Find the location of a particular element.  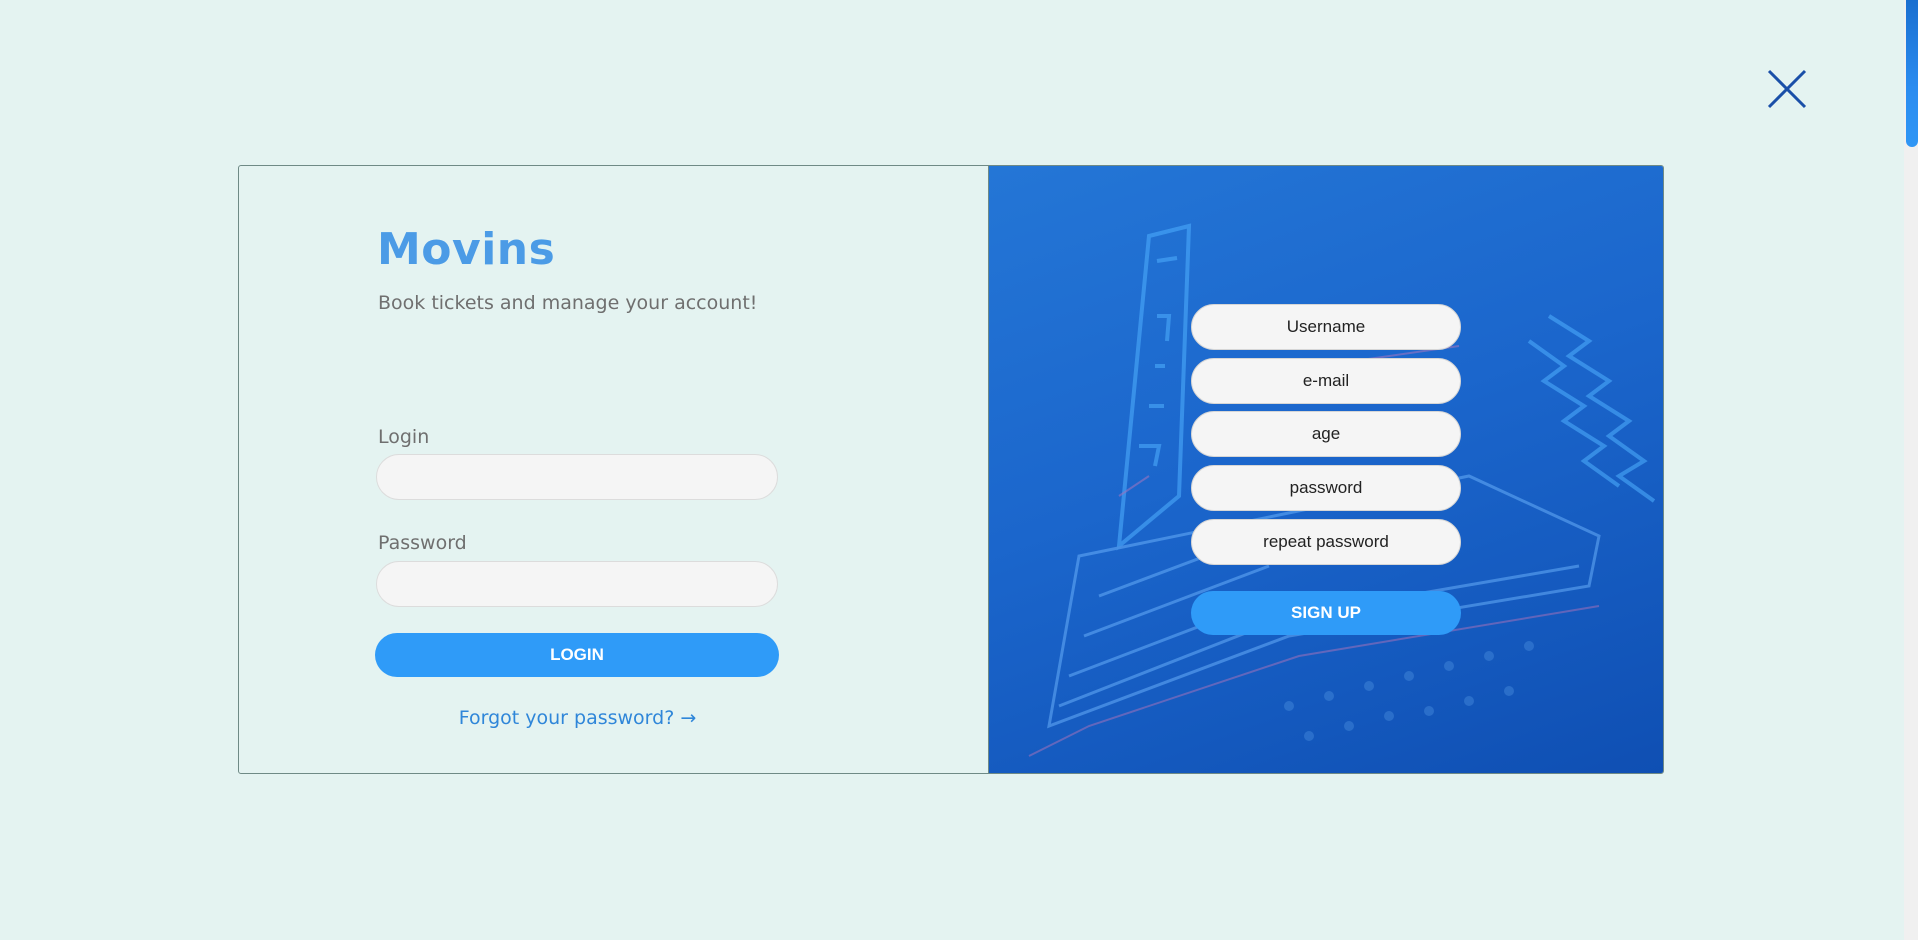

age-input is located at coordinates (1326, 434).